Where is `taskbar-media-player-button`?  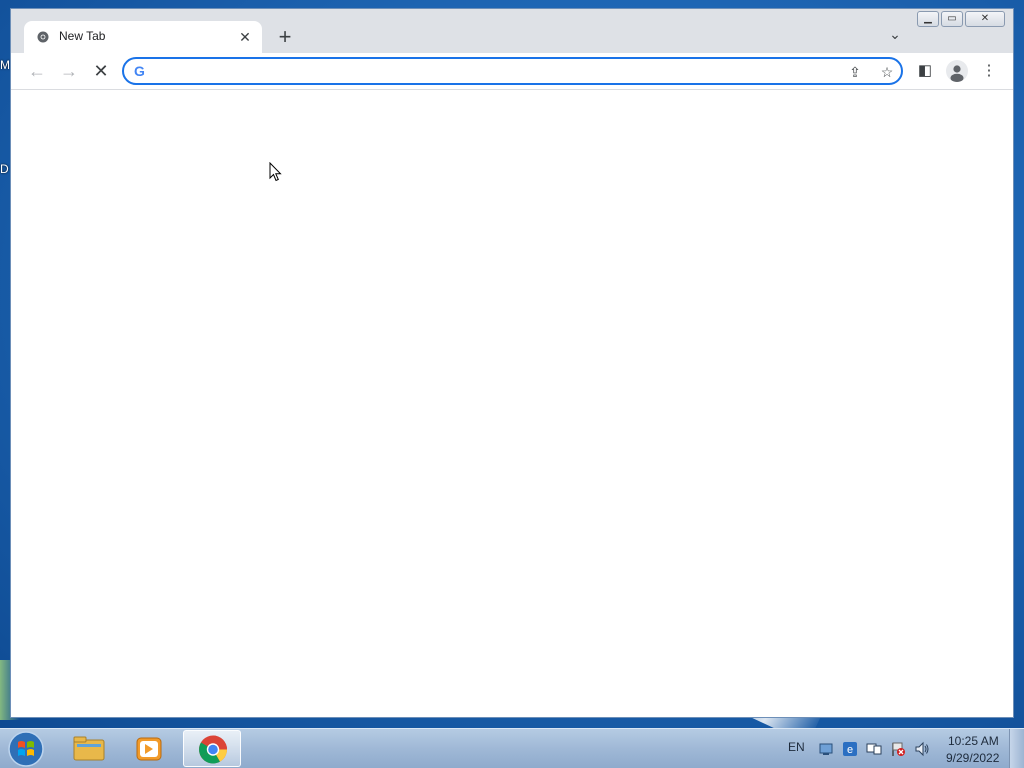
taskbar-media-player-button is located at coordinates (149, 748).